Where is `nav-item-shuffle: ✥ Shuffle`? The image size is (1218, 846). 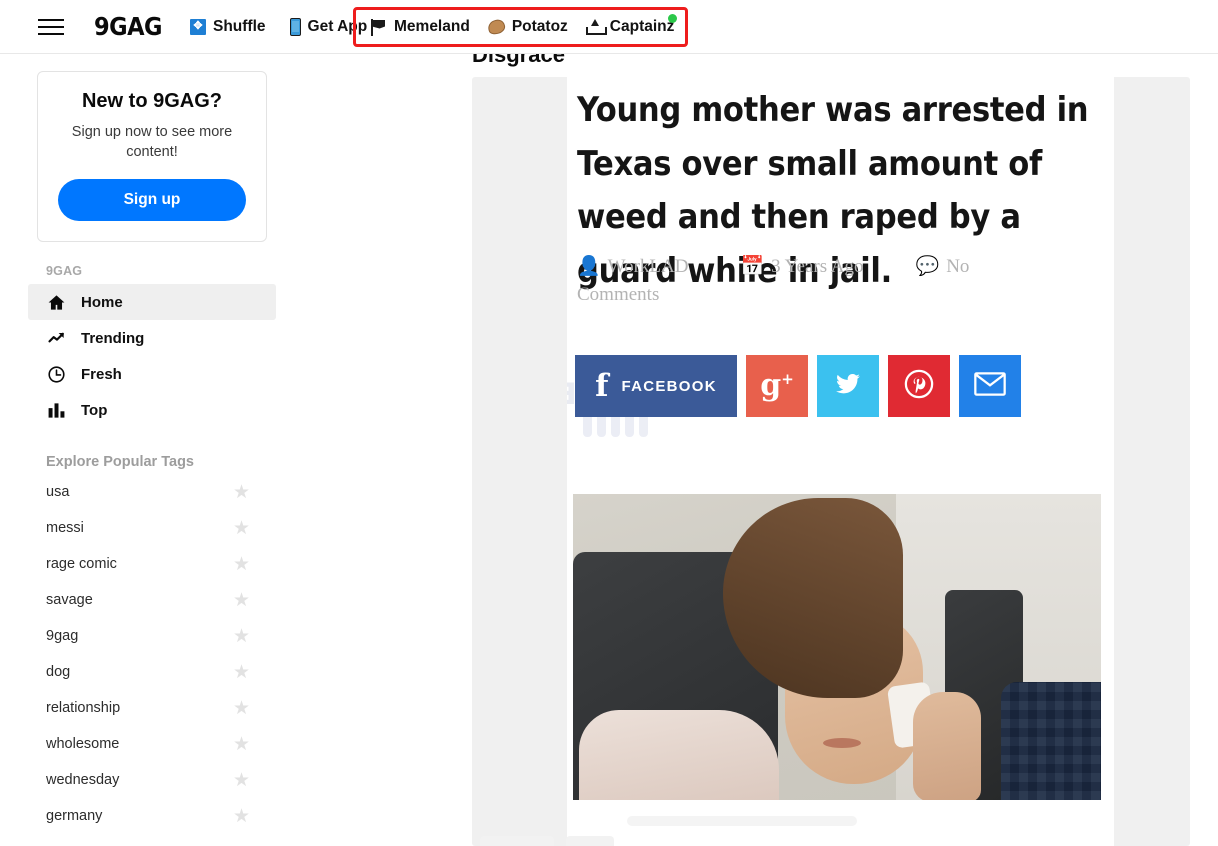 nav-item-shuffle: ✥ Shuffle is located at coordinates (227, 26).